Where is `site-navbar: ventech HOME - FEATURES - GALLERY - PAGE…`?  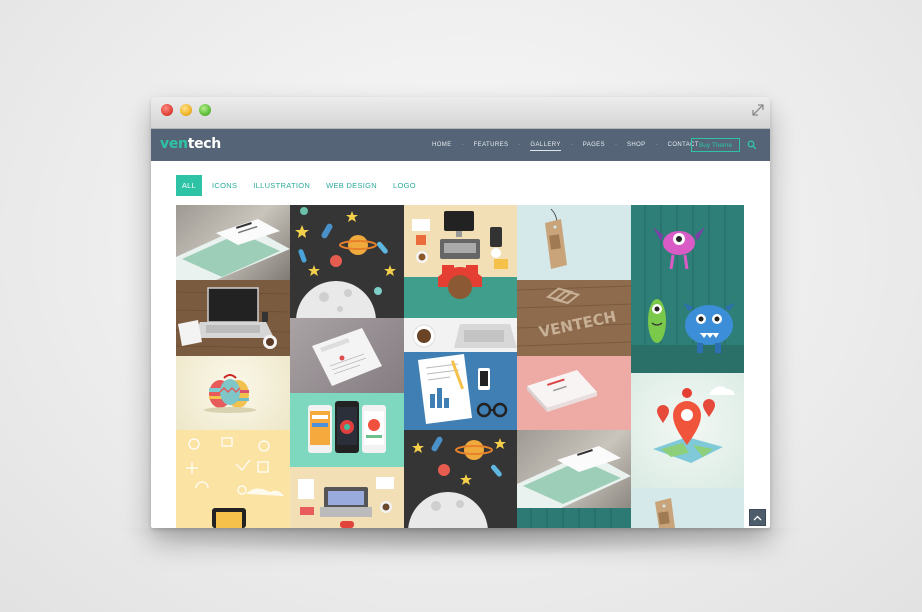 site-navbar: ventech HOME - FEATURES - GALLERY - PAGE… is located at coordinates (460, 145).